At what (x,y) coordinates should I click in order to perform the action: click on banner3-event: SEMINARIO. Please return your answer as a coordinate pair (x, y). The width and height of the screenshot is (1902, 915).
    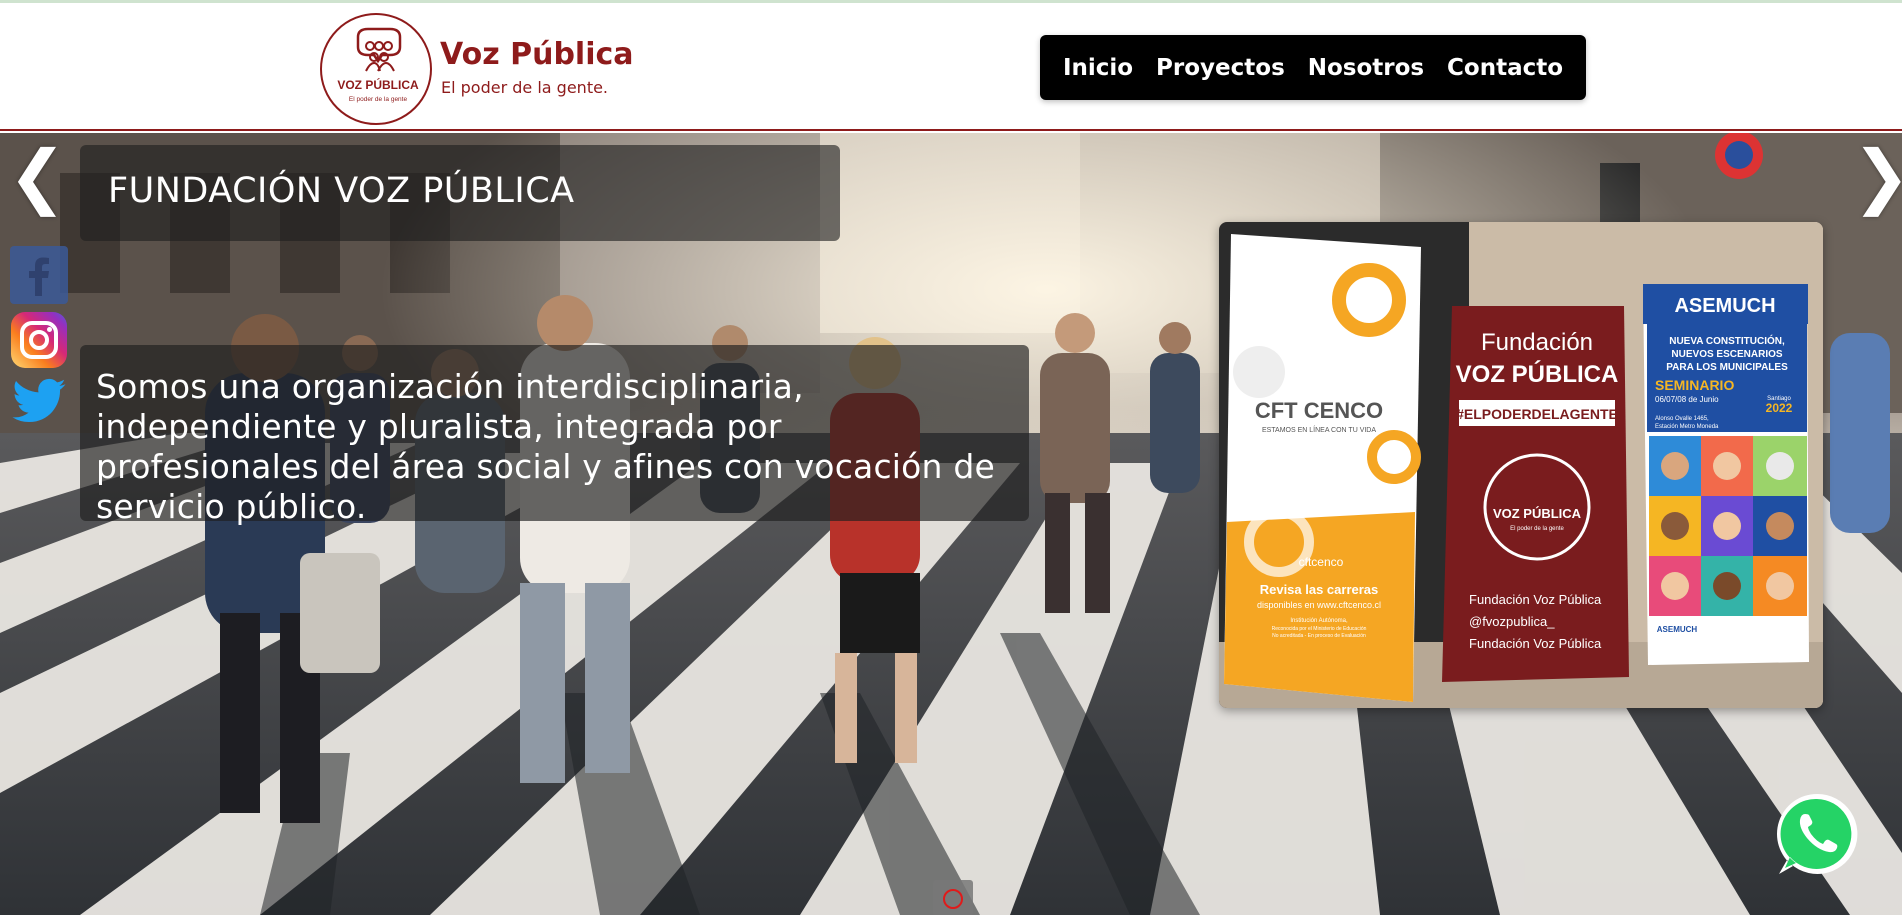
    Looking at the image, I should click on (1694, 385).